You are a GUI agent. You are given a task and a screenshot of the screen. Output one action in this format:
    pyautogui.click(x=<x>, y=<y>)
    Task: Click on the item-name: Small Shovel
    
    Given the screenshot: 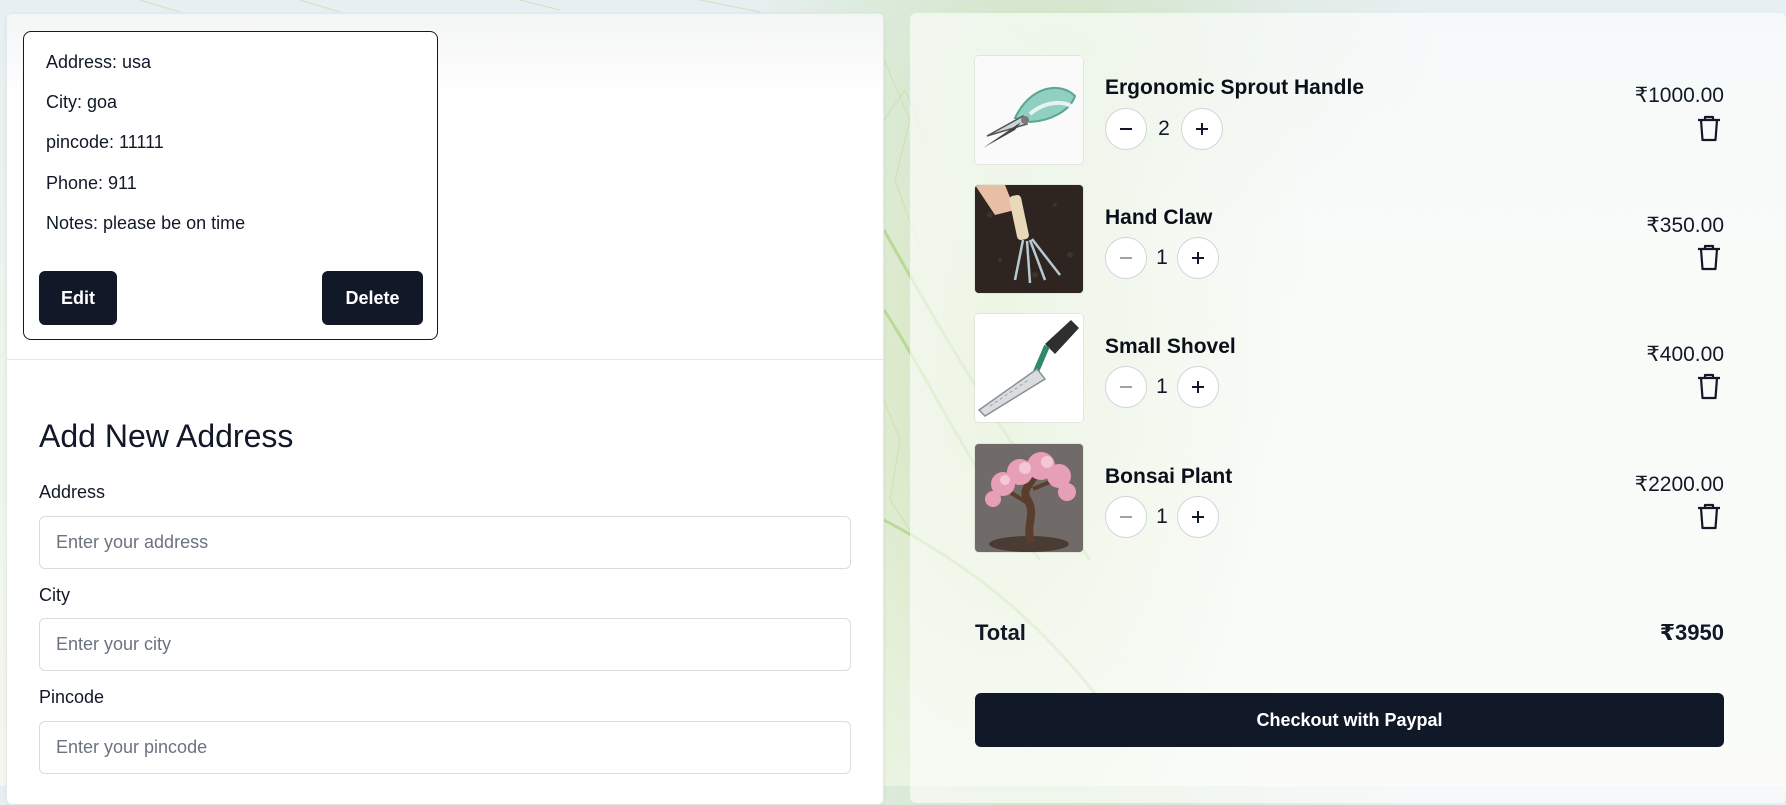 What is the action you would take?
    pyautogui.click(x=1170, y=346)
    